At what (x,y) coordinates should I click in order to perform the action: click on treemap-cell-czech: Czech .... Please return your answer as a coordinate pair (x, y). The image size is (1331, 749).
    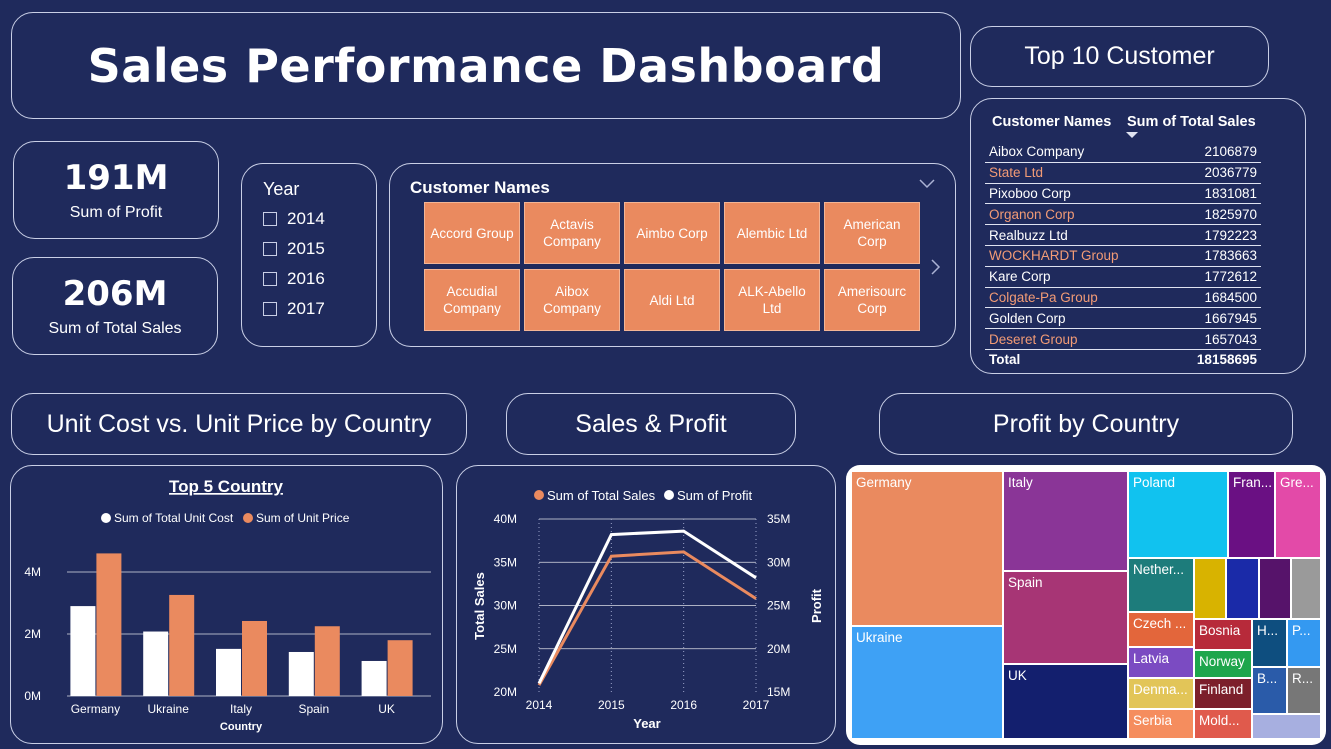
    Looking at the image, I should click on (1161, 629).